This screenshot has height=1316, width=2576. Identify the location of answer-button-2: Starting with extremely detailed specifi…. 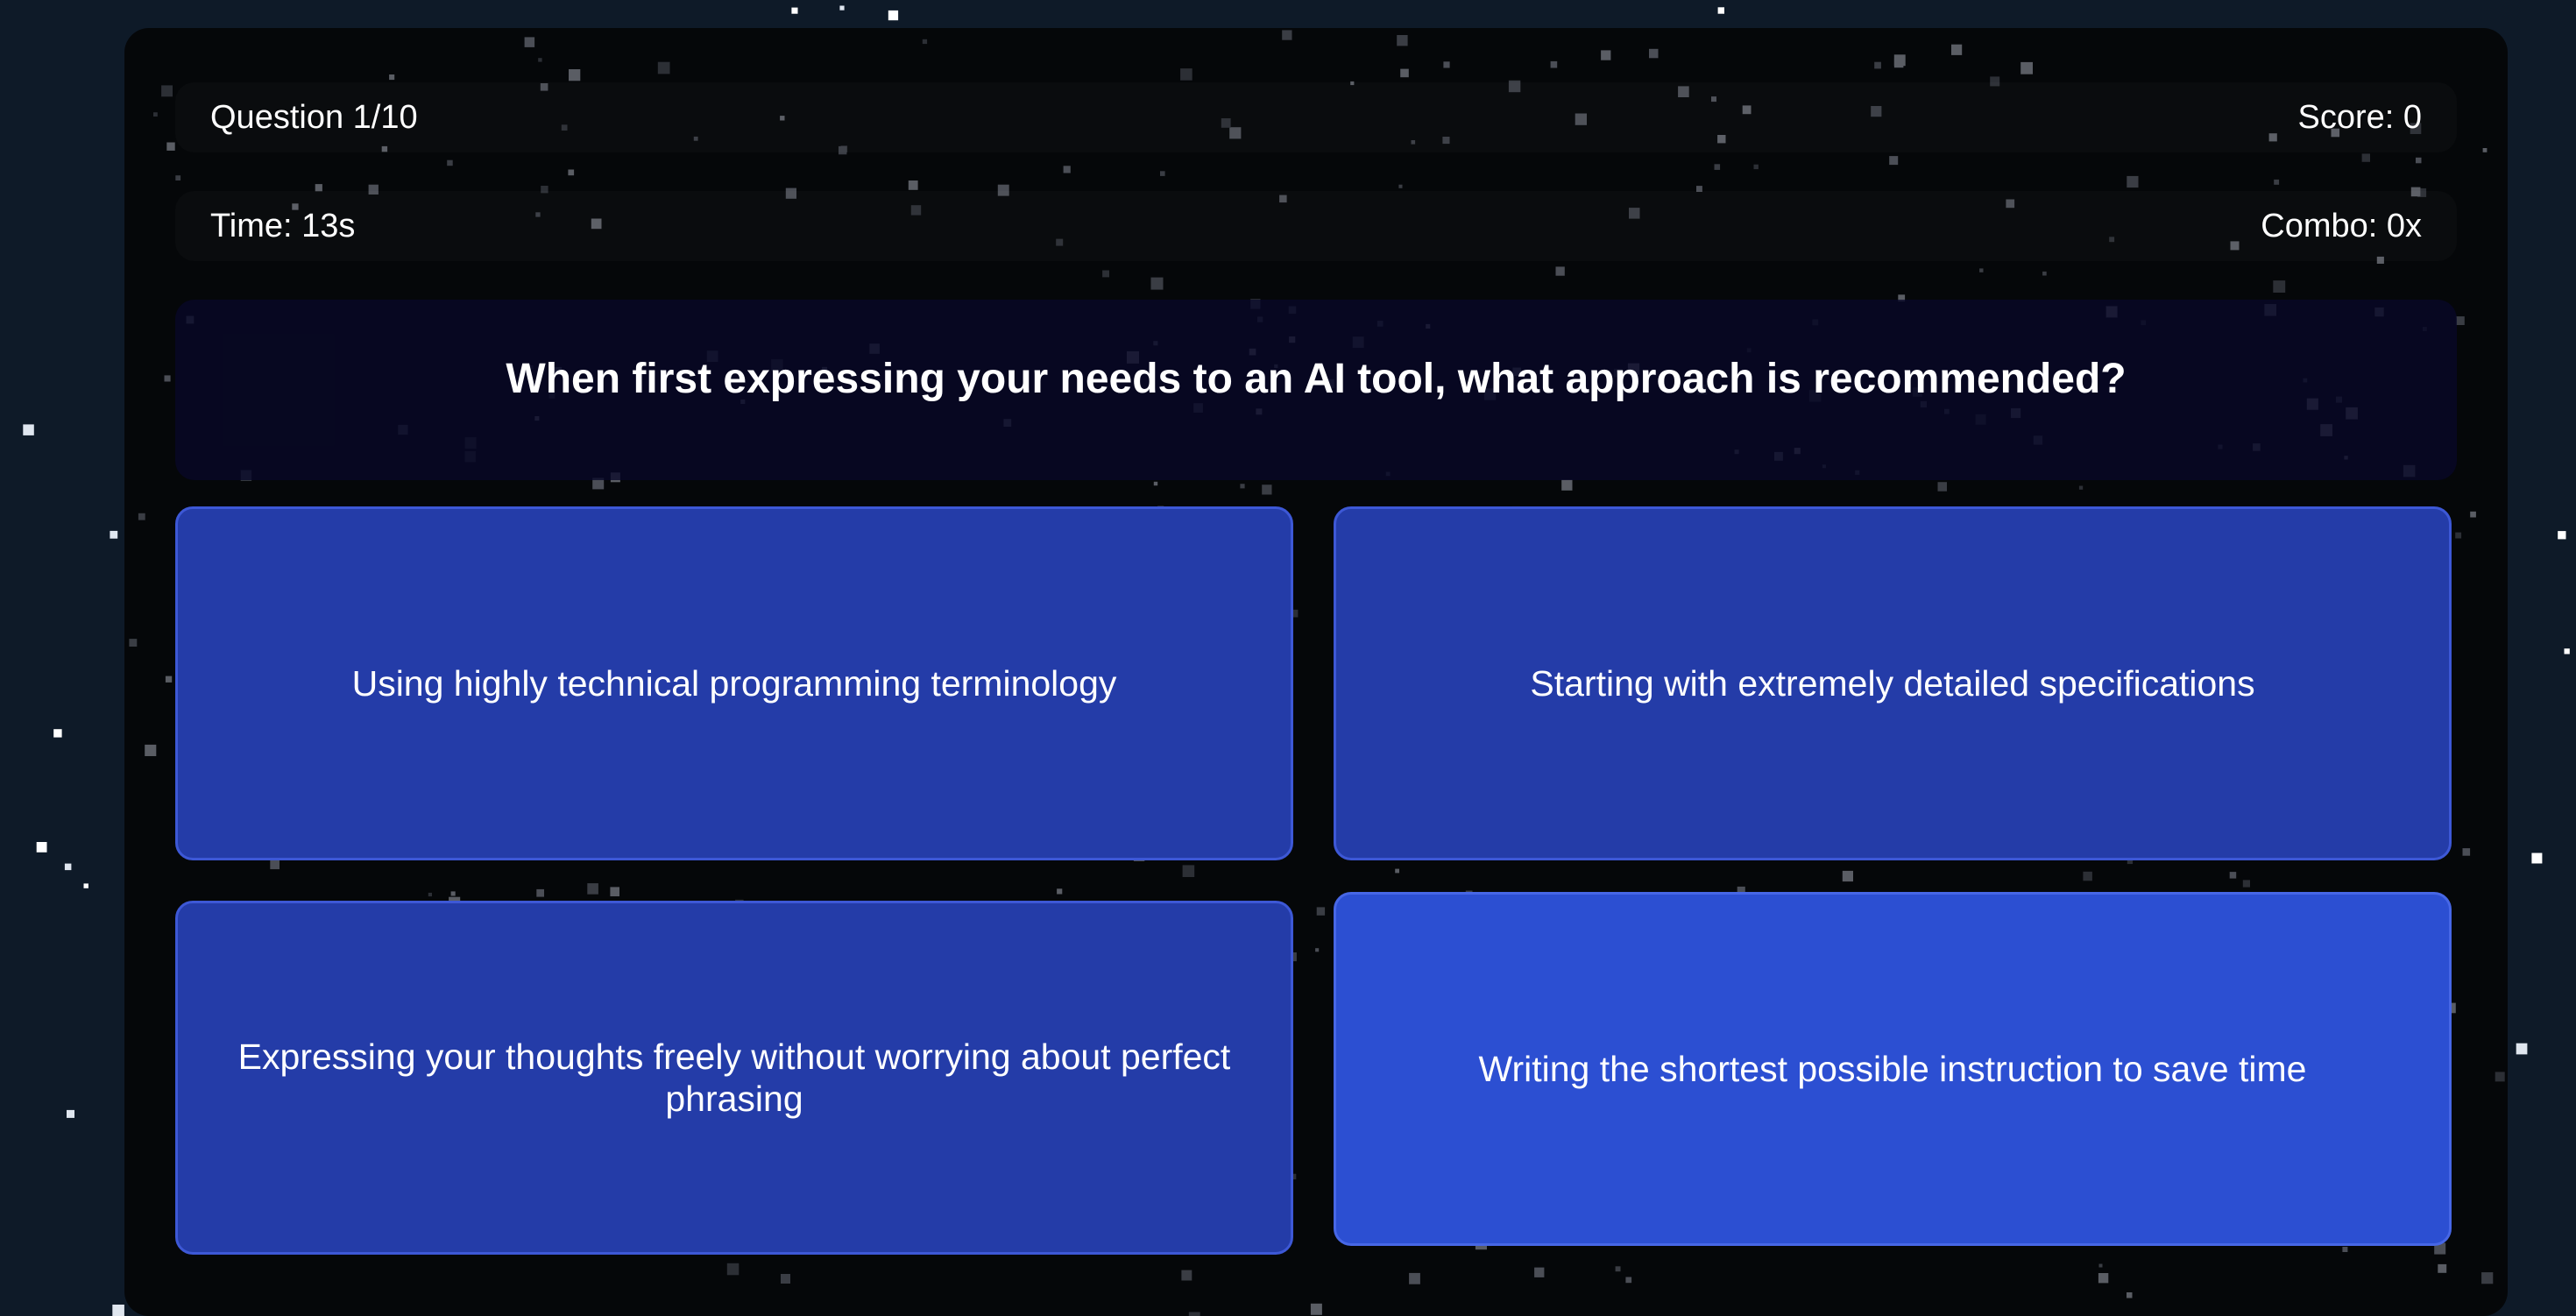
(1893, 683).